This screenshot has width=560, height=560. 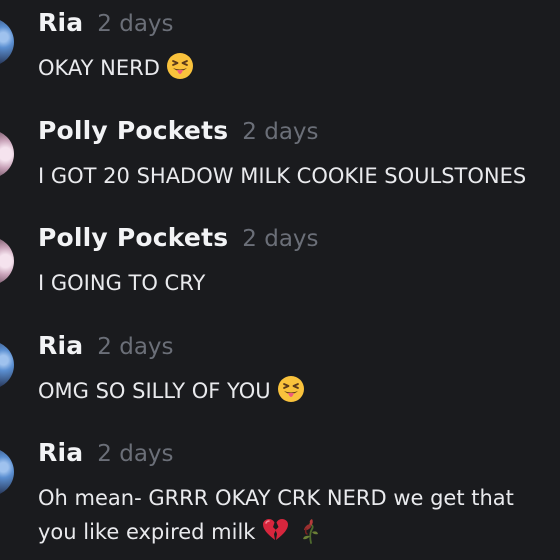 I want to click on message-text: I GOING TO CRY, so click(x=122, y=283).